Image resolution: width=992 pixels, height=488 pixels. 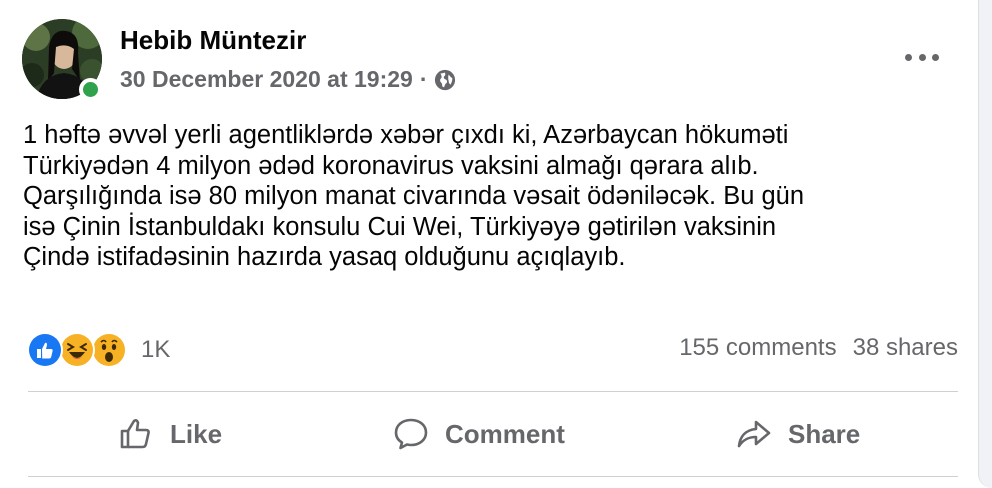 What do you see at coordinates (754, 434) in the screenshot?
I see `share-arrow-icon` at bounding box center [754, 434].